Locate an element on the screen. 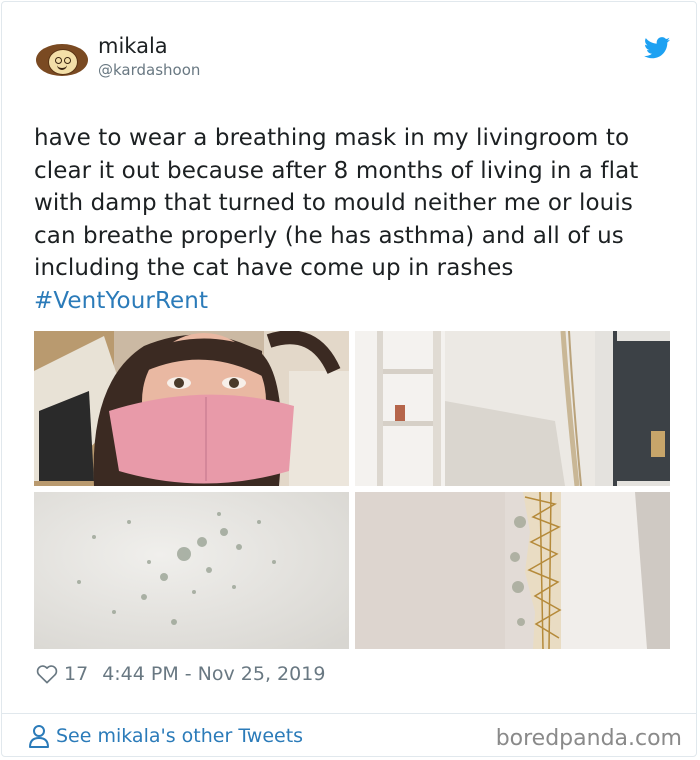 The image size is (700, 760). source-watermark: boredpanda.com is located at coordinates (588, 738).